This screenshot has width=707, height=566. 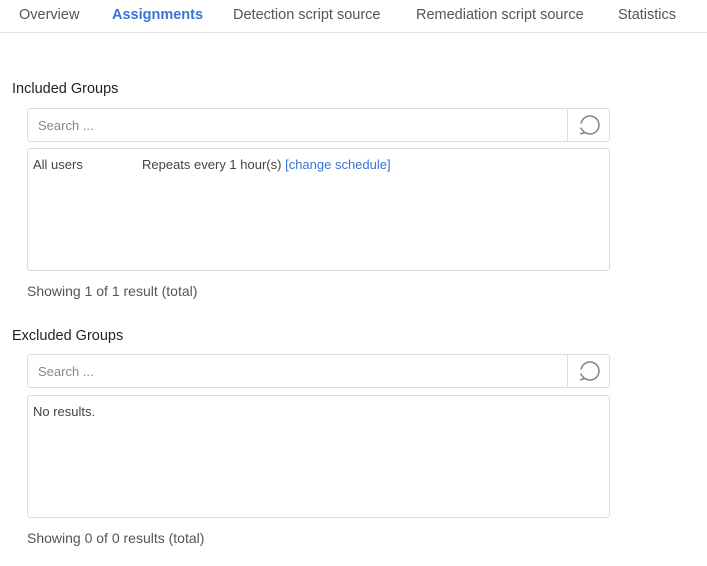 I want to click on tab-overview: Overview, so click(x=49, y=15).